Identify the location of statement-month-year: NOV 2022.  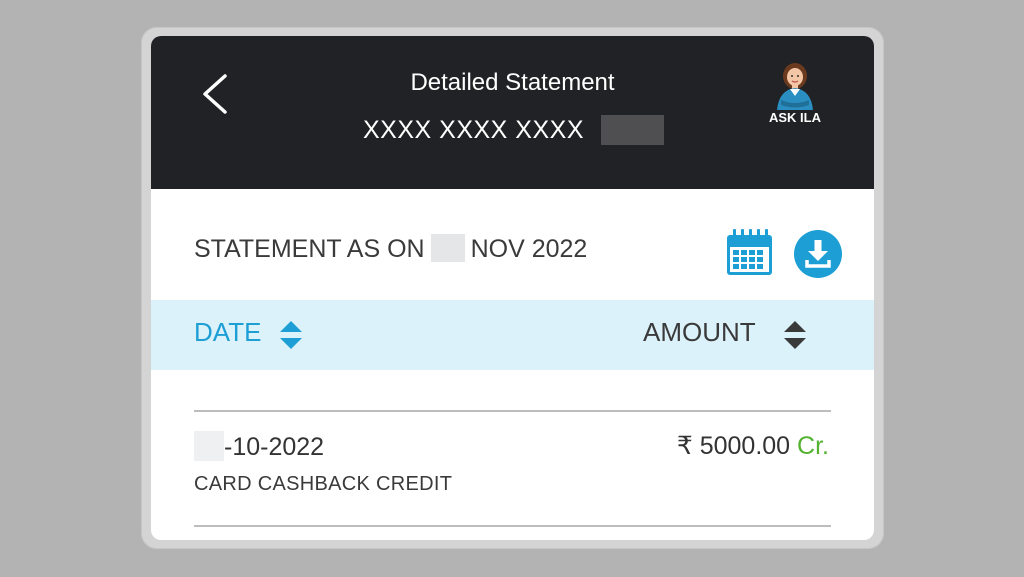
(529, 249).